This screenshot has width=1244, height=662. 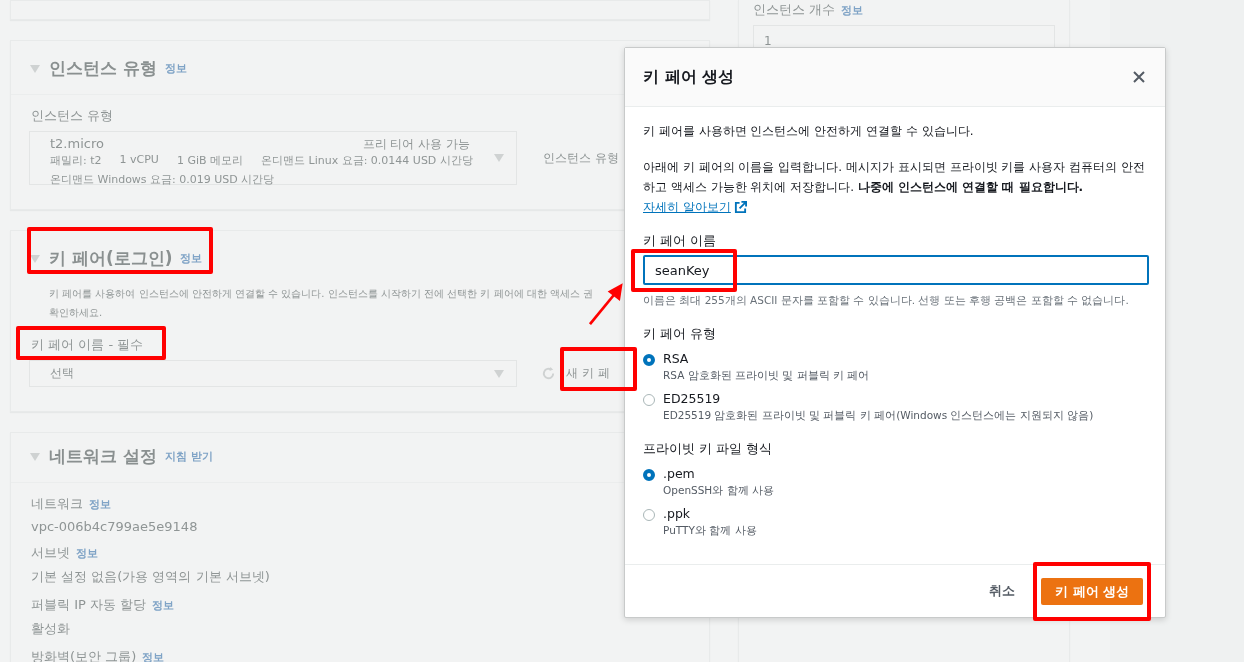 I want to click on field-label: 키 페어 이름 - 필수, so click(x=87, y=345).